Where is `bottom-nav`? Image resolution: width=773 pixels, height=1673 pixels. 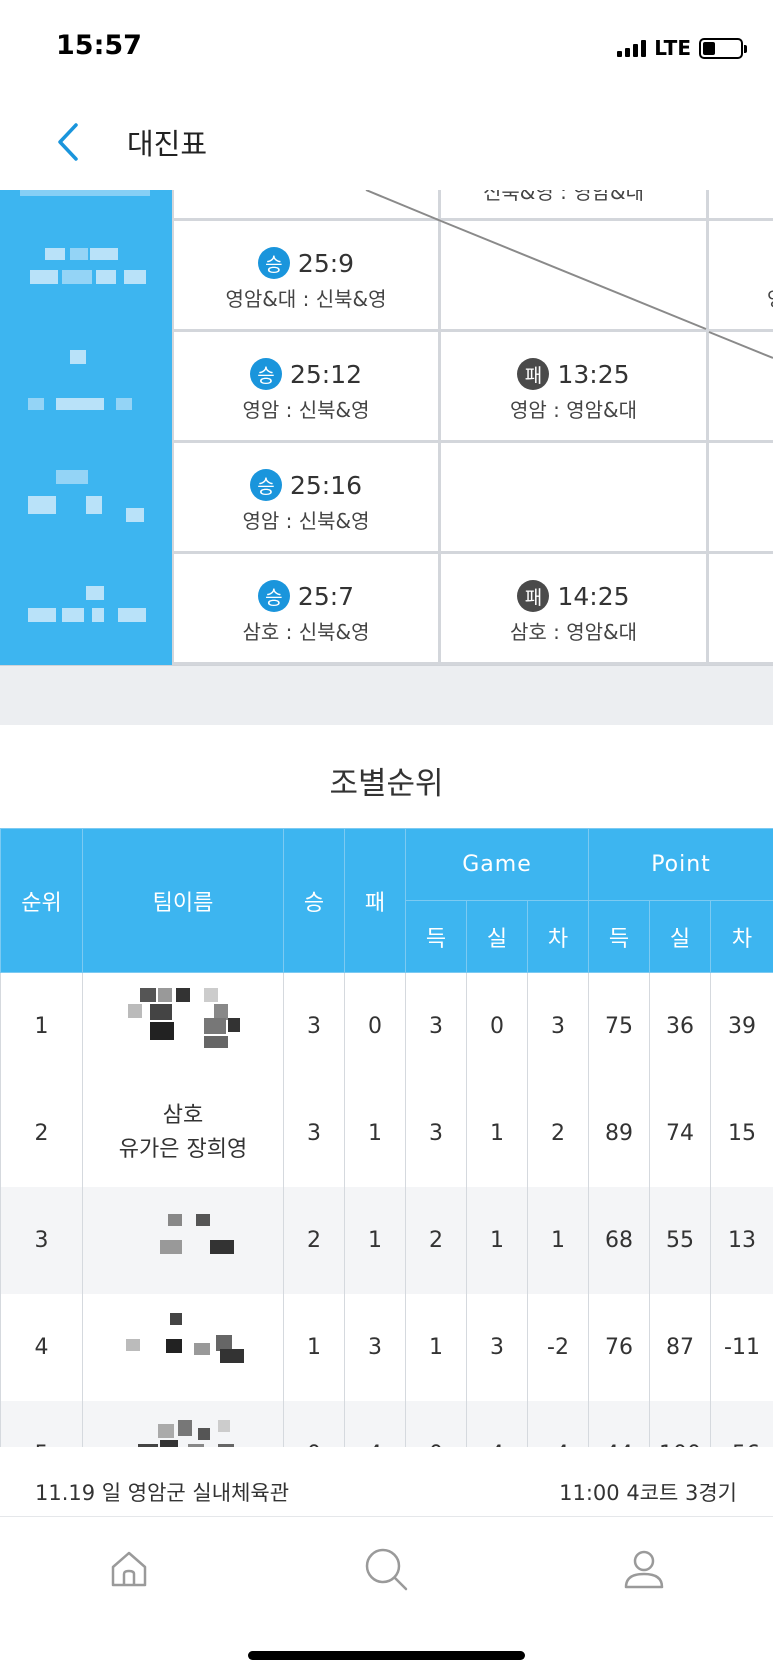 bottom-nav is located at coordinates (386, 1595).